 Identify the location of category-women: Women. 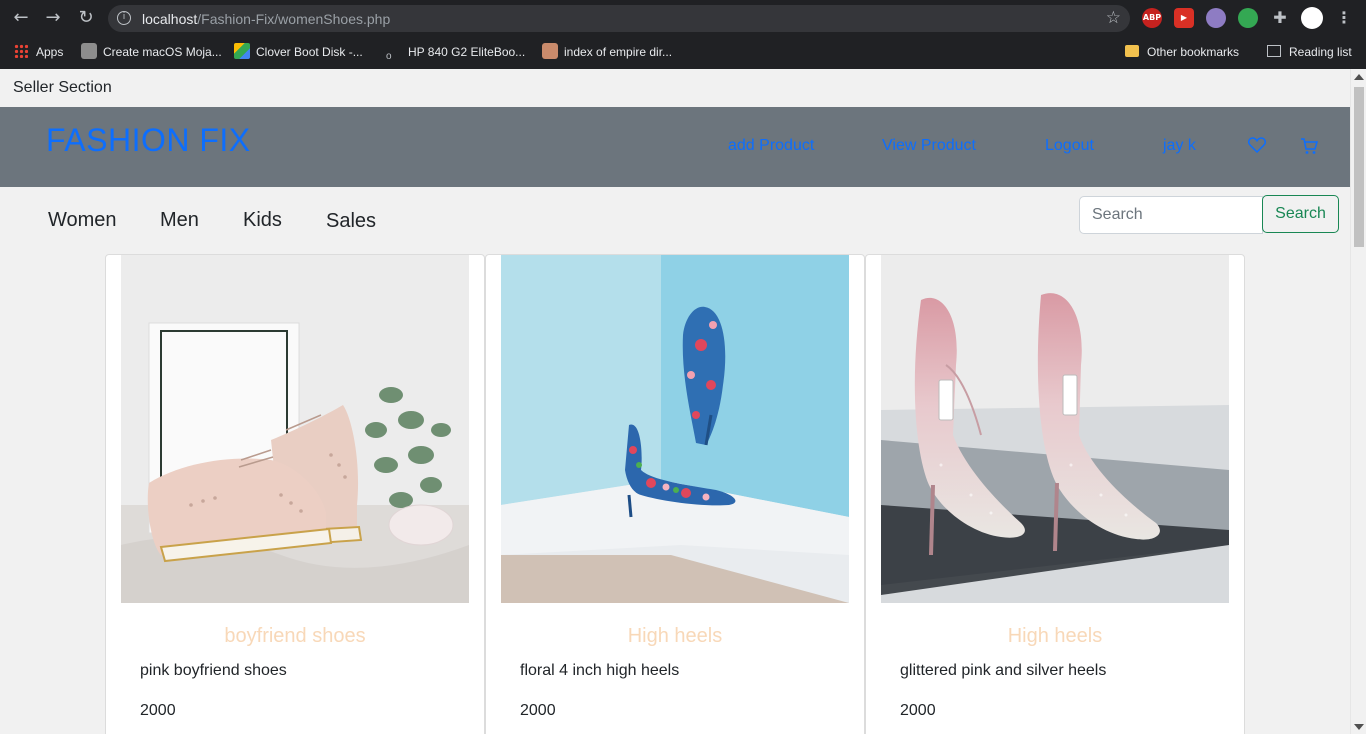
(82, 220).